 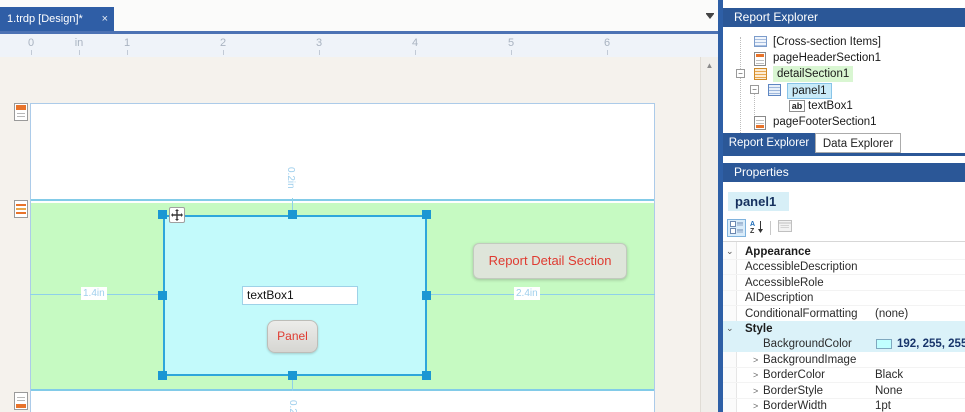 What do you see at coordinates (827, 58) in the screenshot?
I see `tree-item-label: pageHeaderSection1` at bounding box center [827, 58].